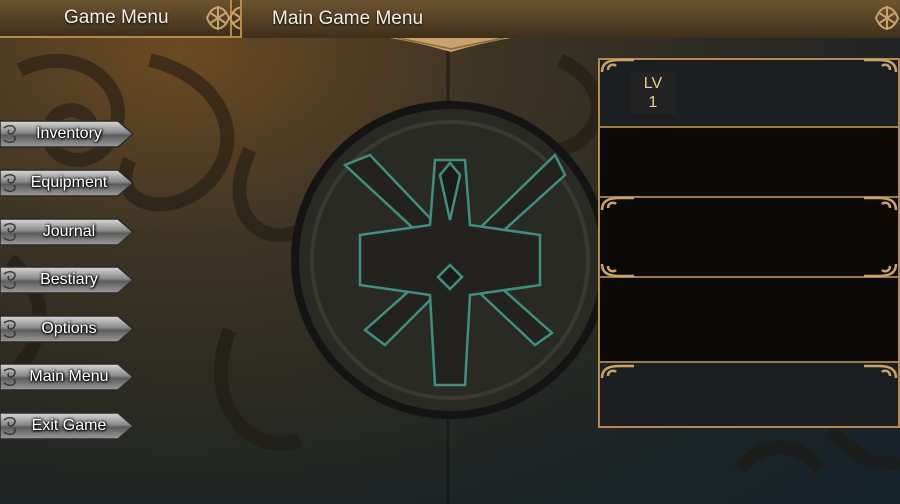 Image resolution: width=900 pixels, height=504 pixels. What do you see at coordinates (570, 19) in the screenshot?
I see `main-title-bar: Main Game Menu` at bounding box center [570, 19].